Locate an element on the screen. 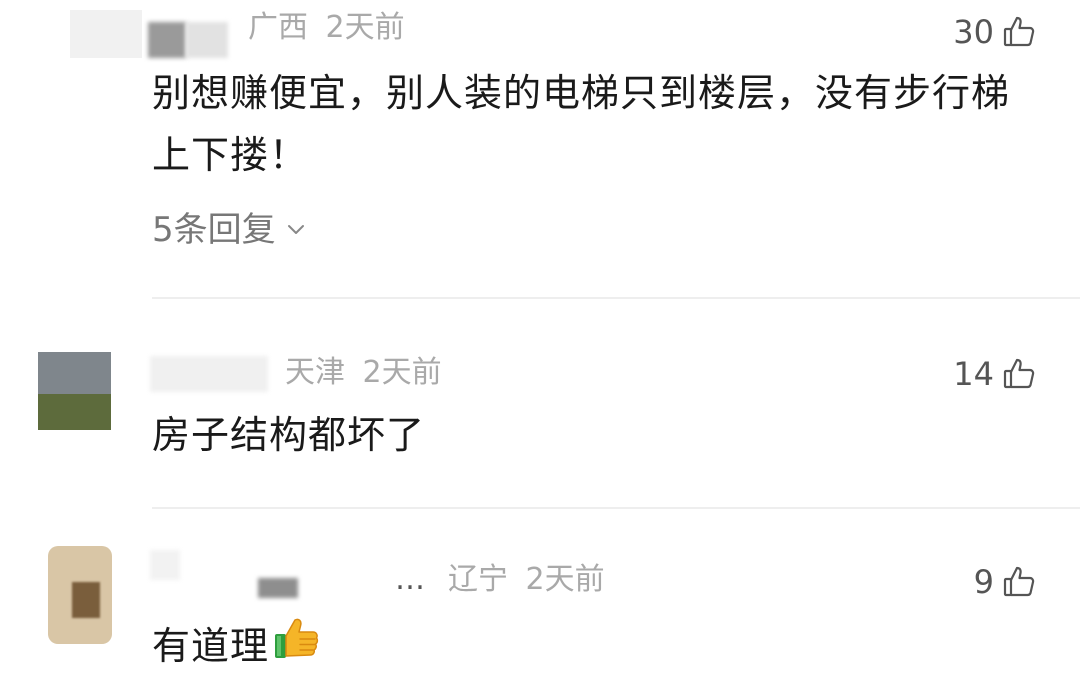 Image resolution: width=1080 pixels, height=685 pixels. comment-meta: 天津 2天前 is located at coordinates (363, 373).